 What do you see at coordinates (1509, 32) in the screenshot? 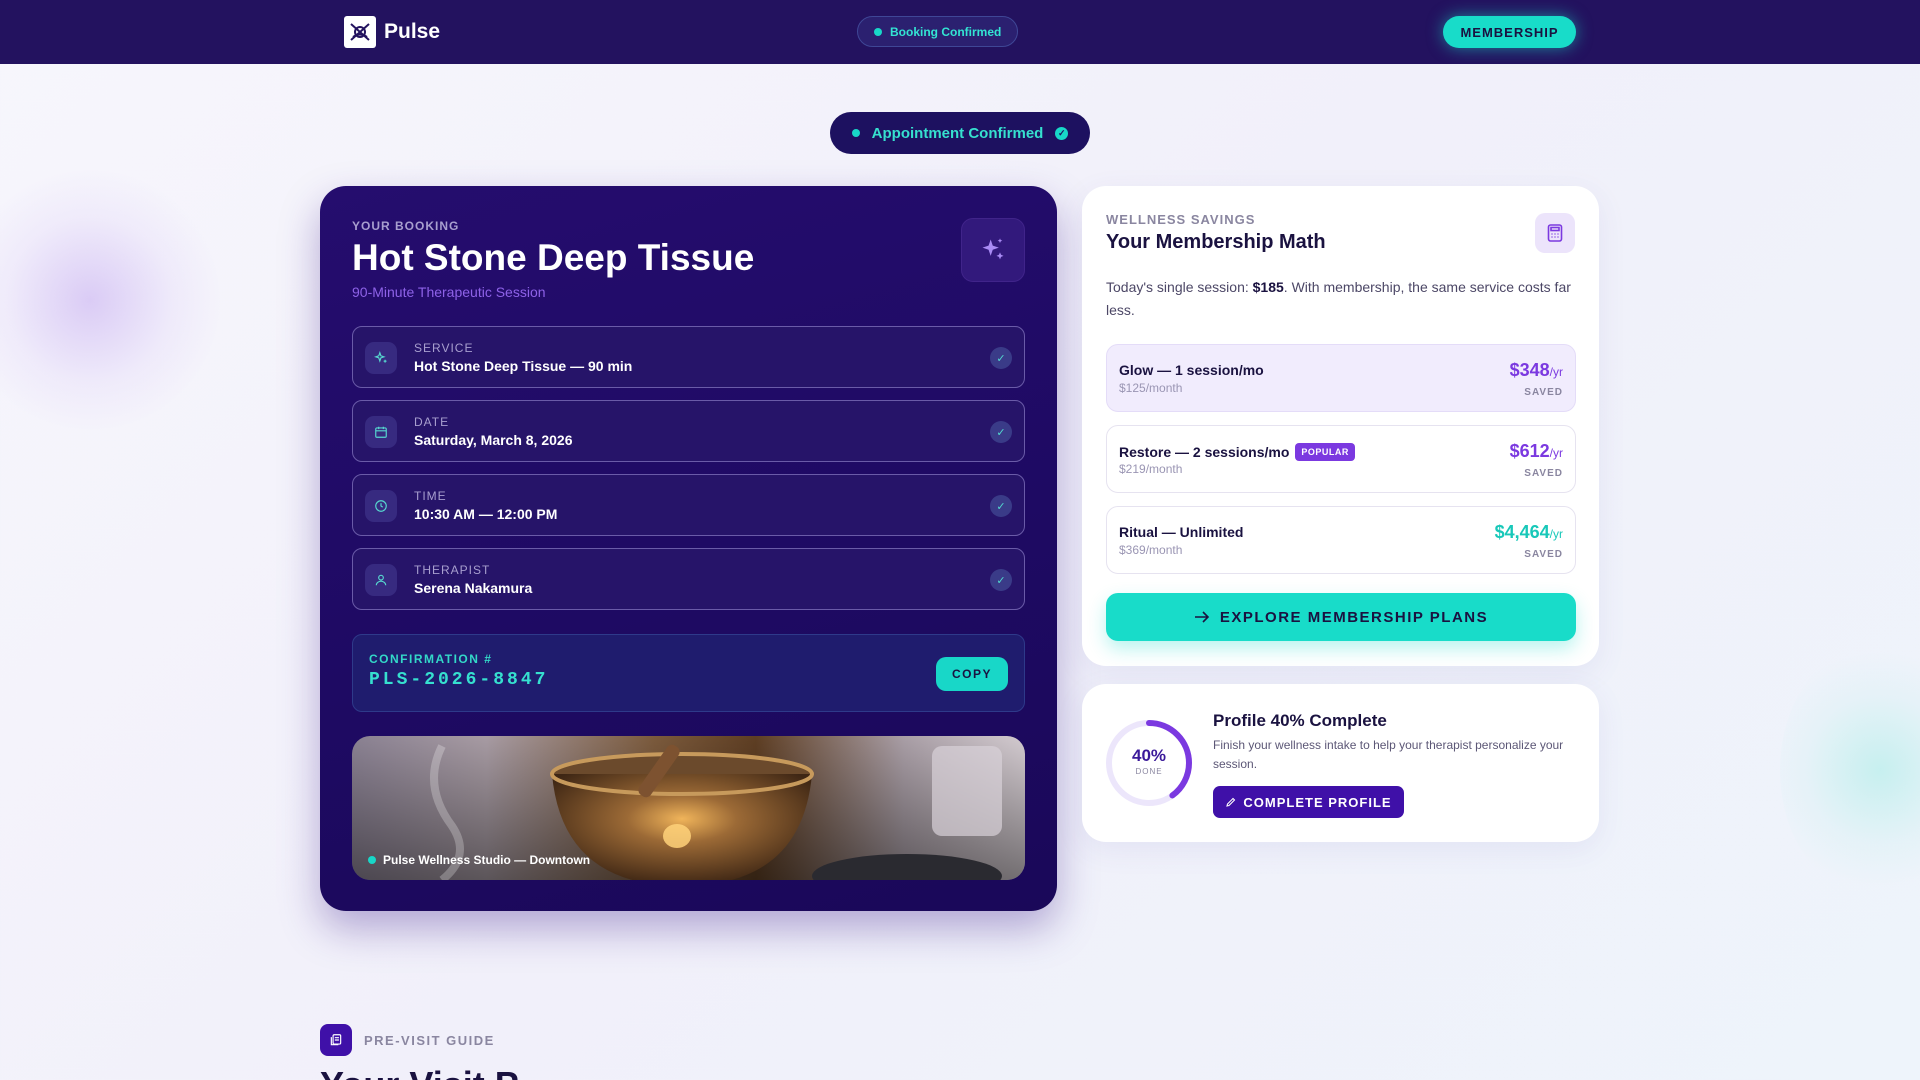
I see `membership-button: MEMBERSHIP` at bounding box center [1509, 32].